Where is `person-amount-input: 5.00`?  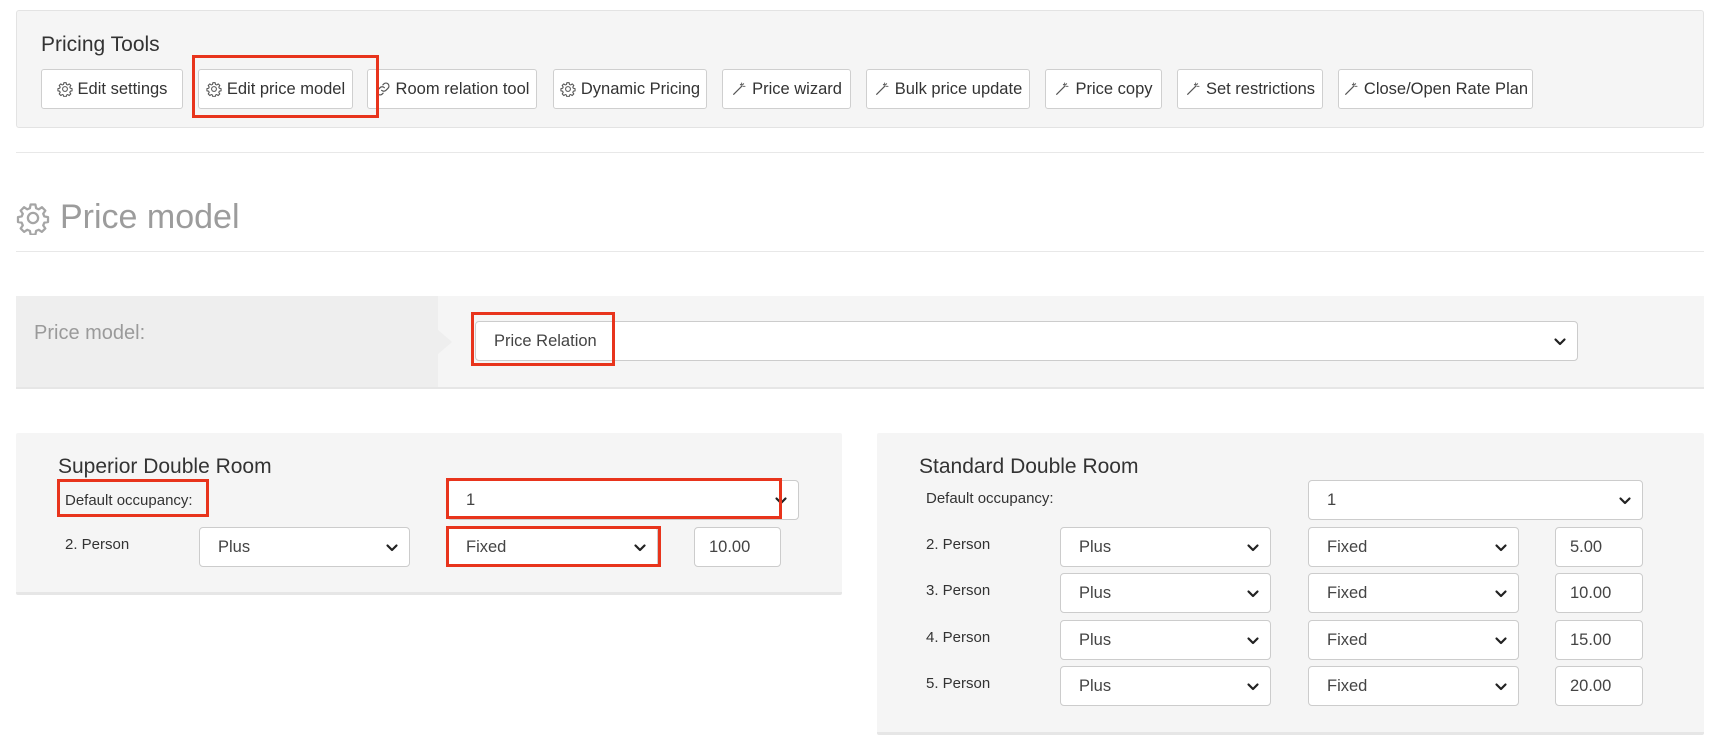 person-amount-input: 5.00 is located at coordinates (1599, 547).